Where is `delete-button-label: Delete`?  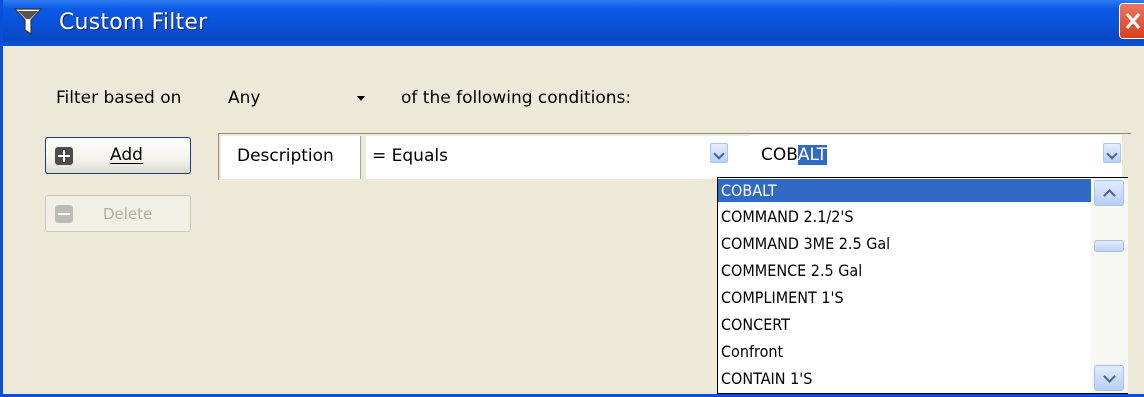
delete-button-label: Delete is located at coordinates (128, 214).